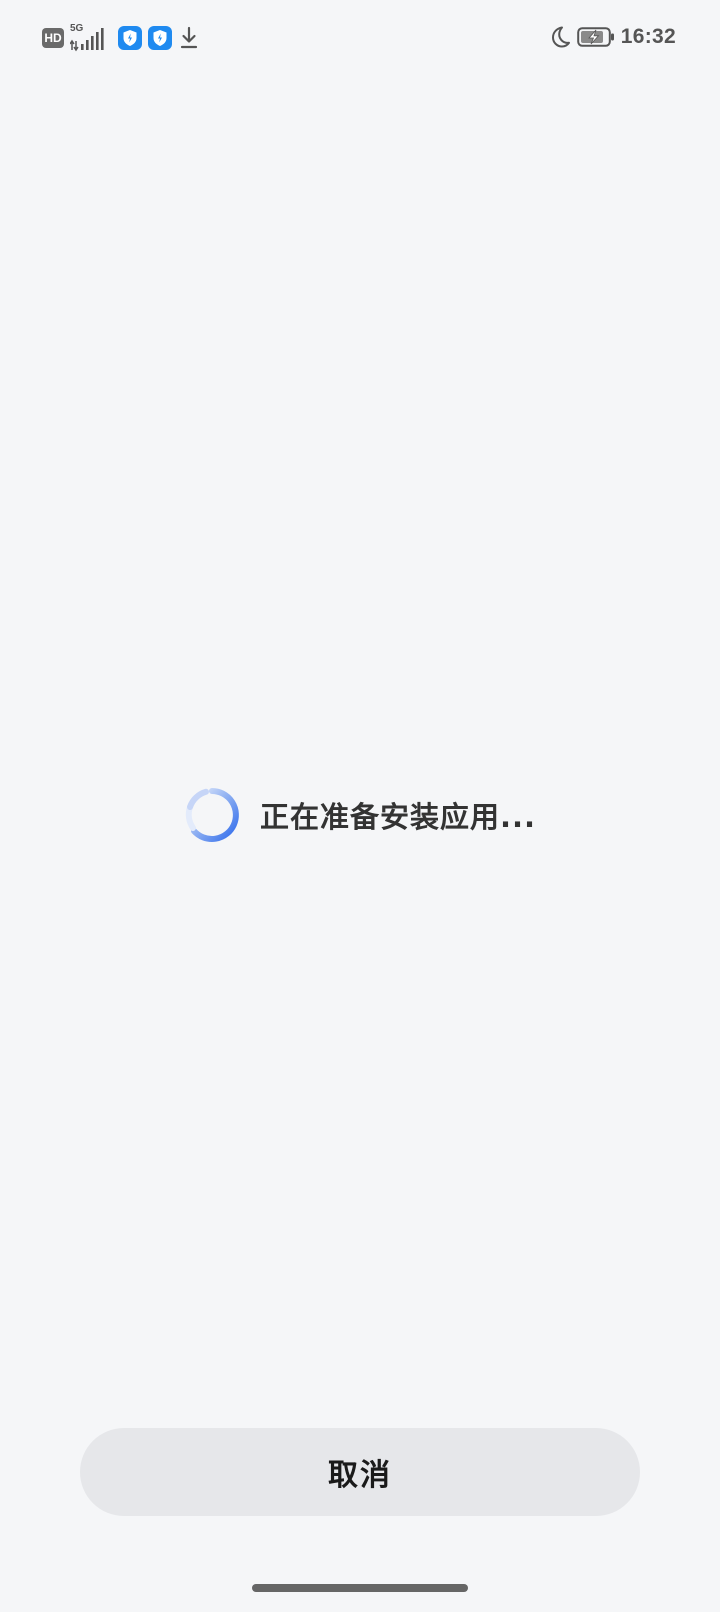  I want to click on loading-spinner-icon, so click(212, 815).